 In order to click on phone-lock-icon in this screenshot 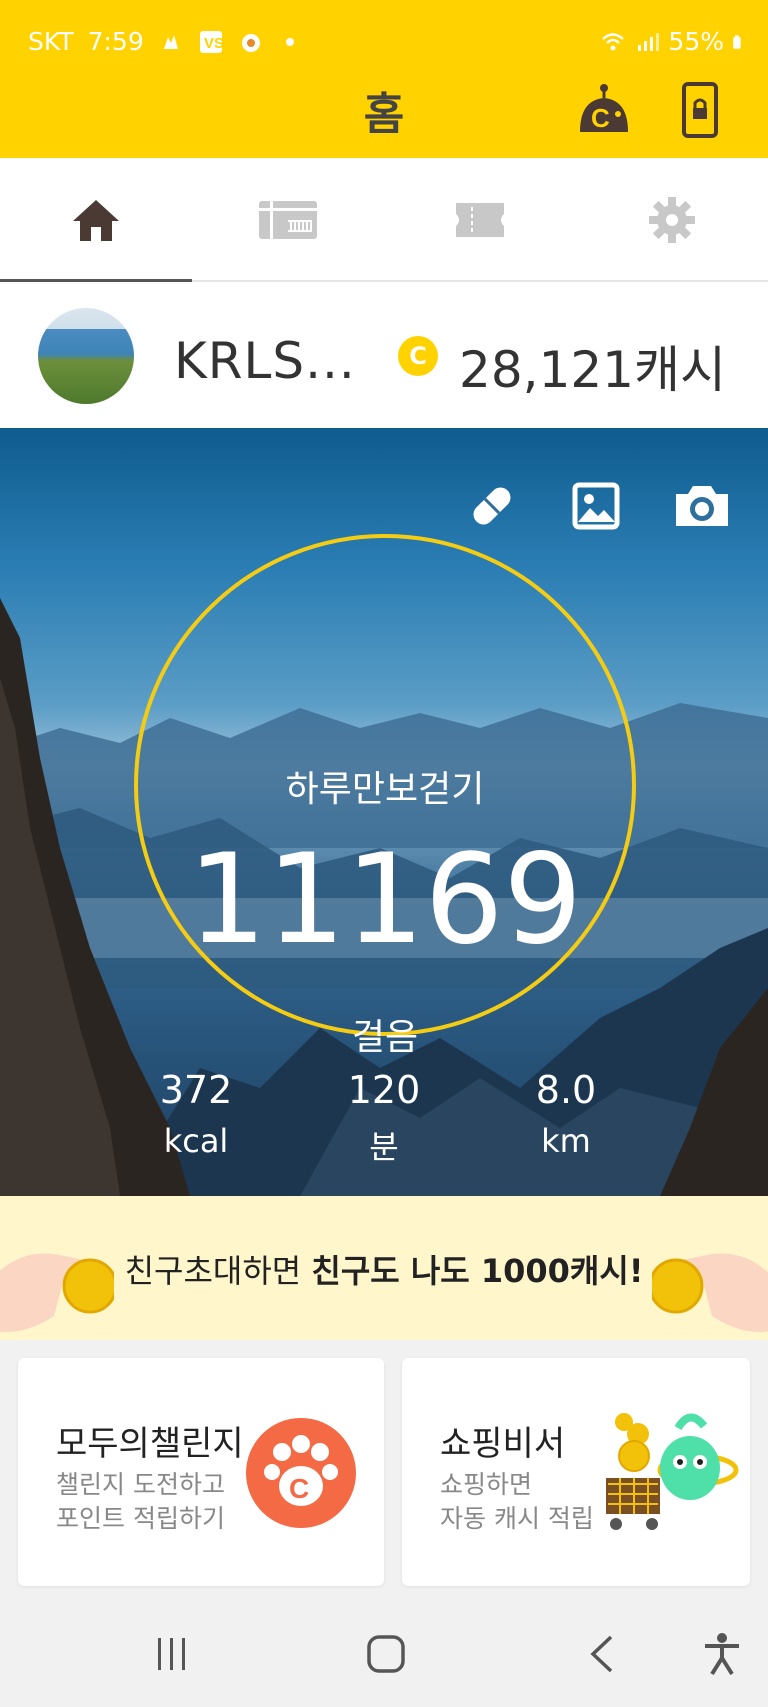, I will do `click(700, 110)`.